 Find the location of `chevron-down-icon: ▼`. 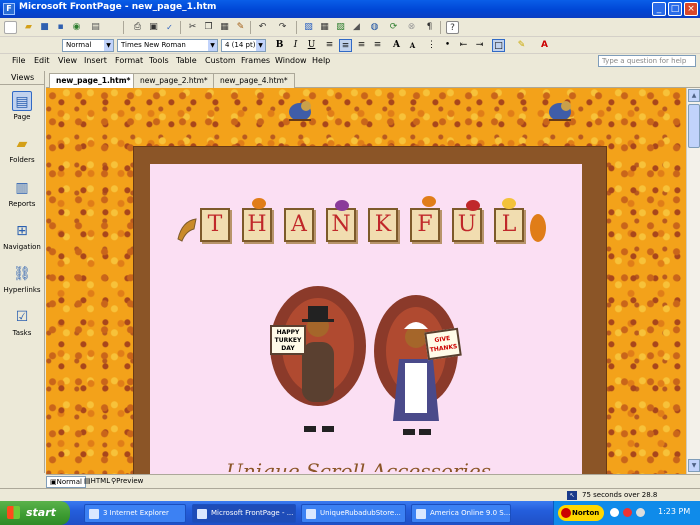

chevron-down-icon: ▼ is located at coordinates (108, 45).